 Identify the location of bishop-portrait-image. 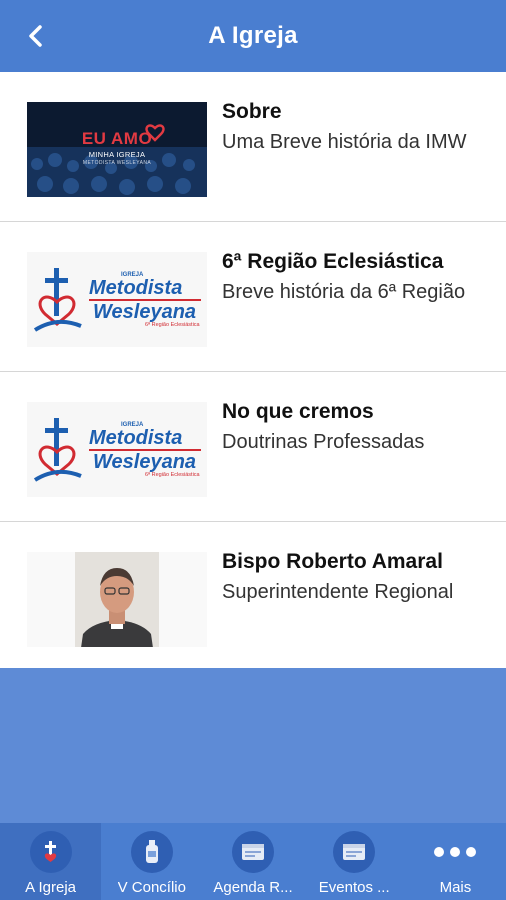
(117, 599).